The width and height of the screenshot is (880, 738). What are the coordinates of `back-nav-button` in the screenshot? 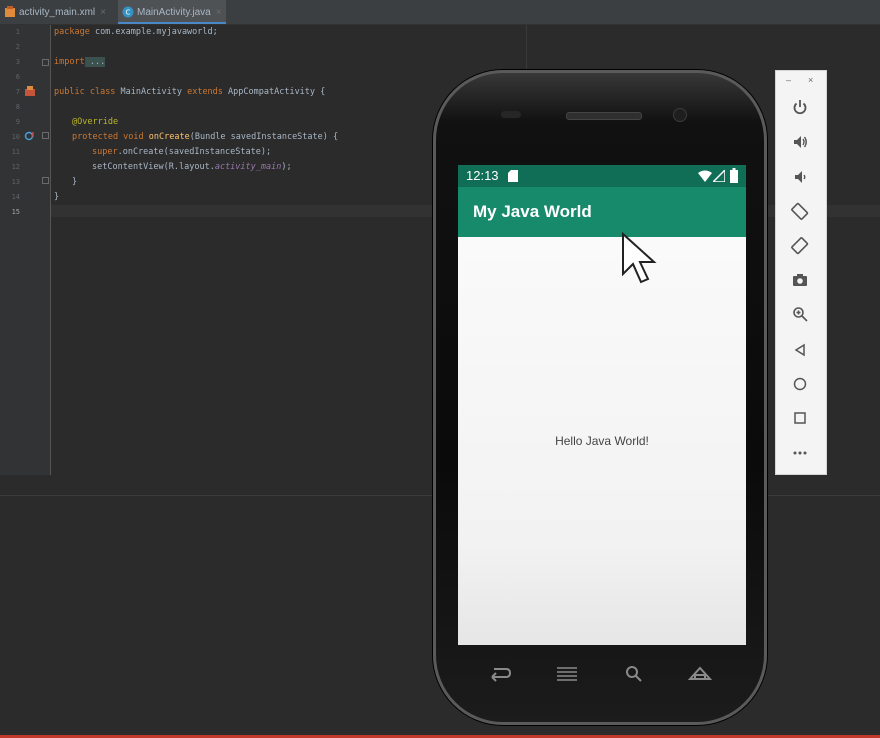 It's located at (800, 350).